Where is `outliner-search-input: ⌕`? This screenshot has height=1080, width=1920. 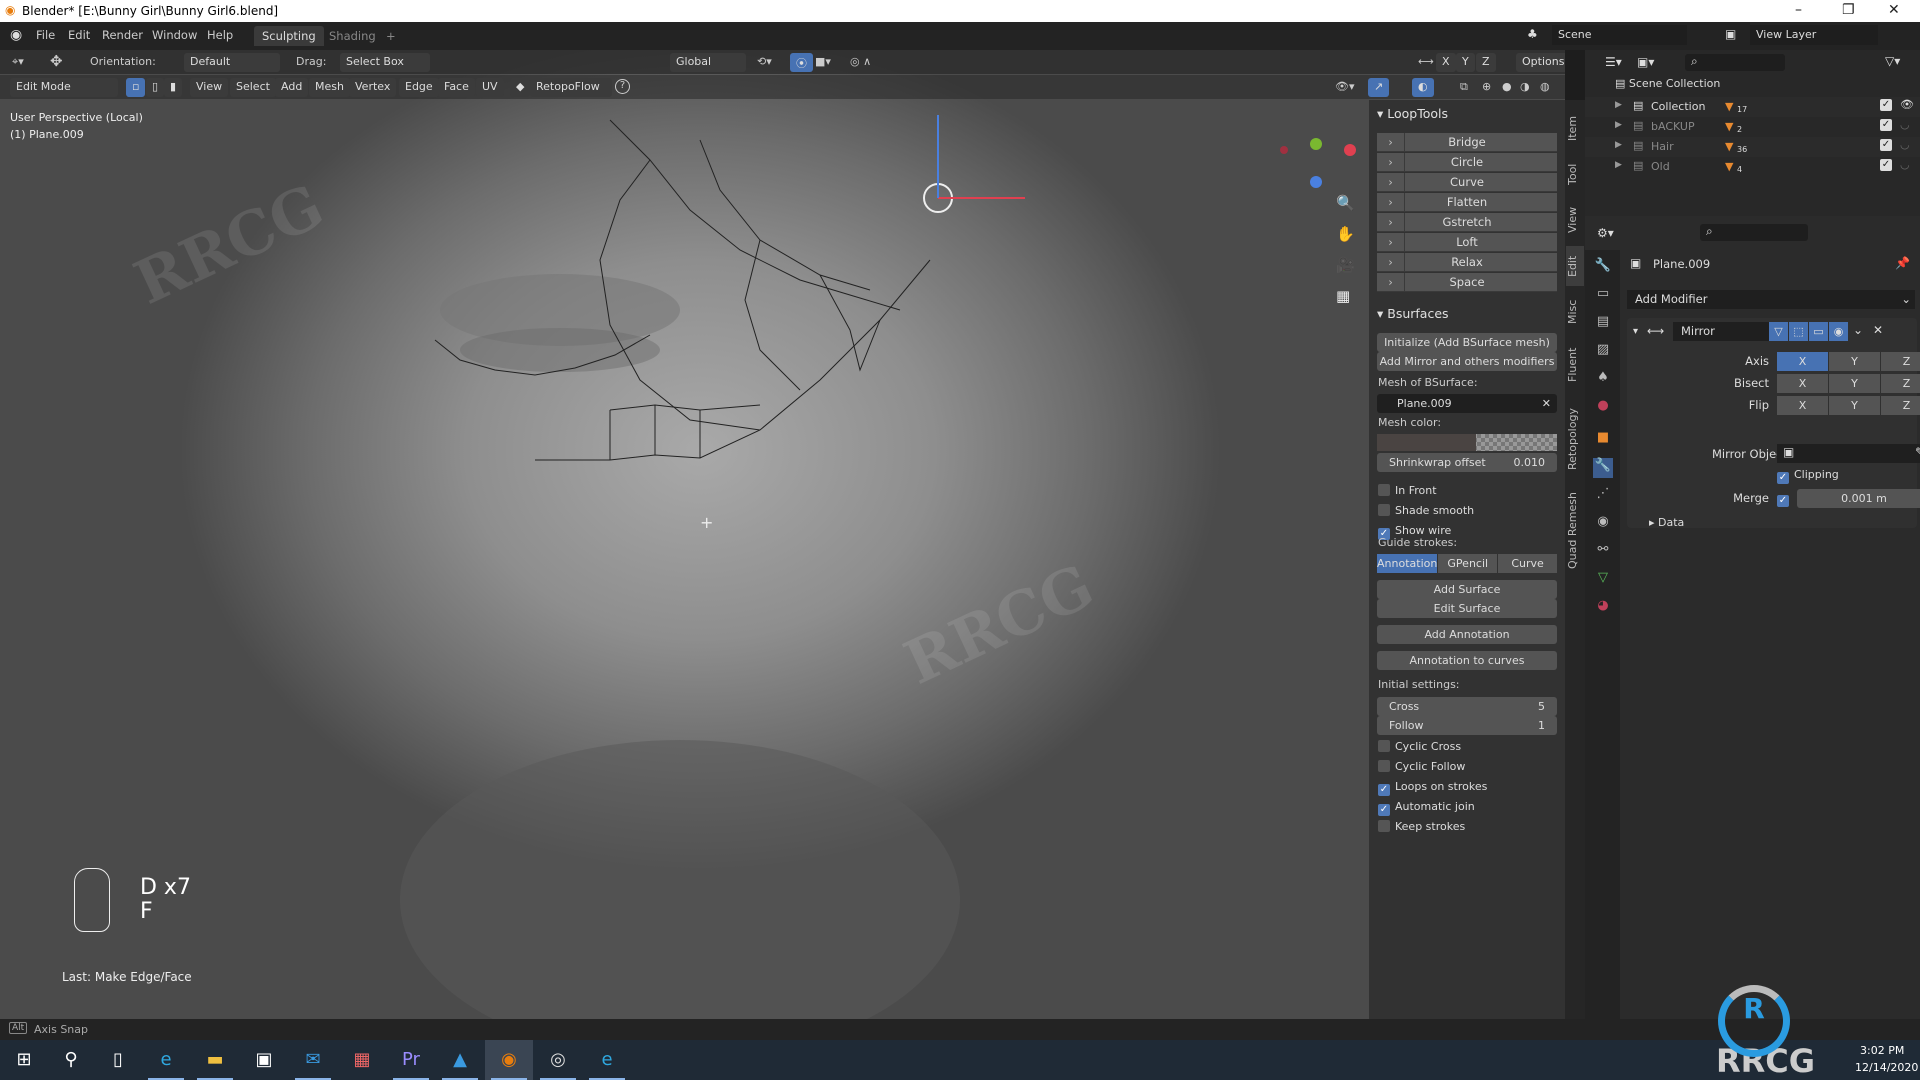
outliner-search-input: ⌕ is located at coordinates (1735, 62).